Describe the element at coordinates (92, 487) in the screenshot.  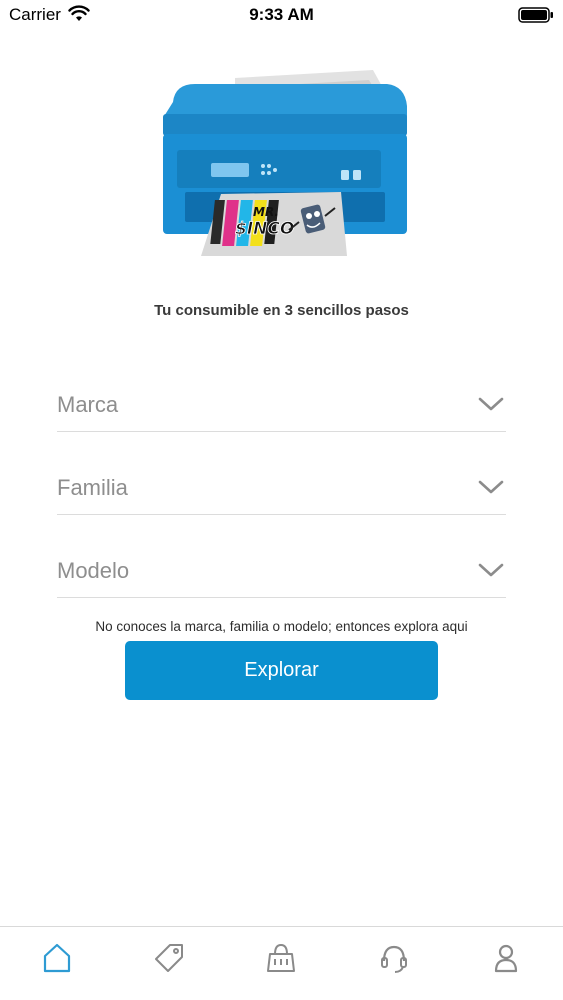
I see `family-select-label: Familia` at that location.